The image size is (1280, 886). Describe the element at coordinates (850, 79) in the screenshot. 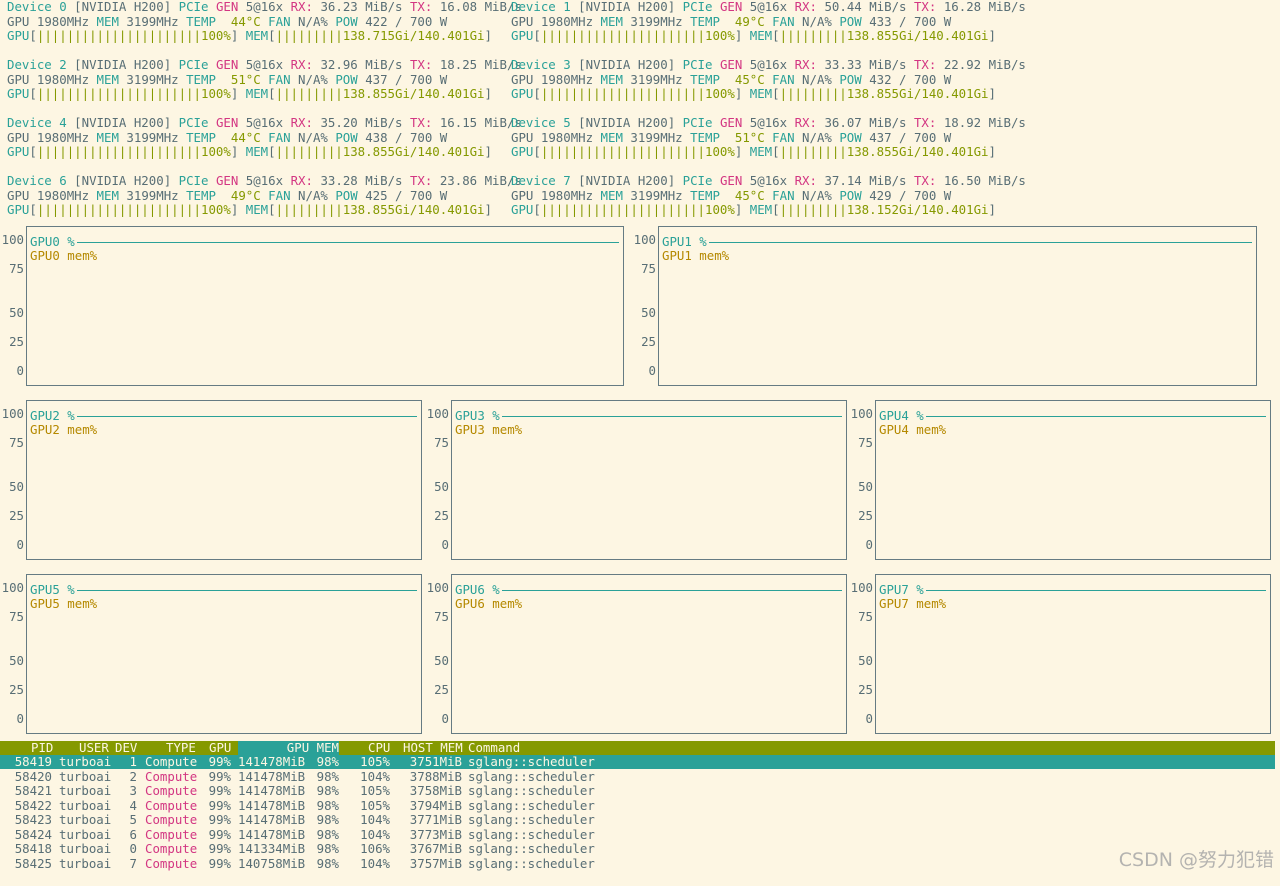

I see `pow-label: POW` at that location.